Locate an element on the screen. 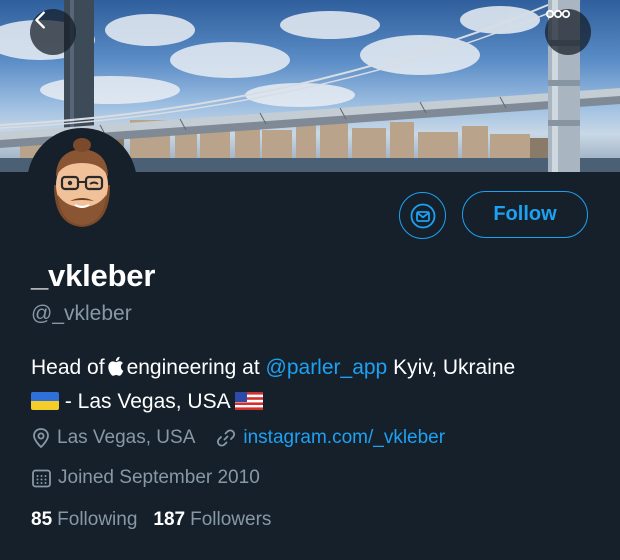 The width and height of the screenshot is (620, 560). bio-mention-link: @parler_app is located at coordinates (327, 367).